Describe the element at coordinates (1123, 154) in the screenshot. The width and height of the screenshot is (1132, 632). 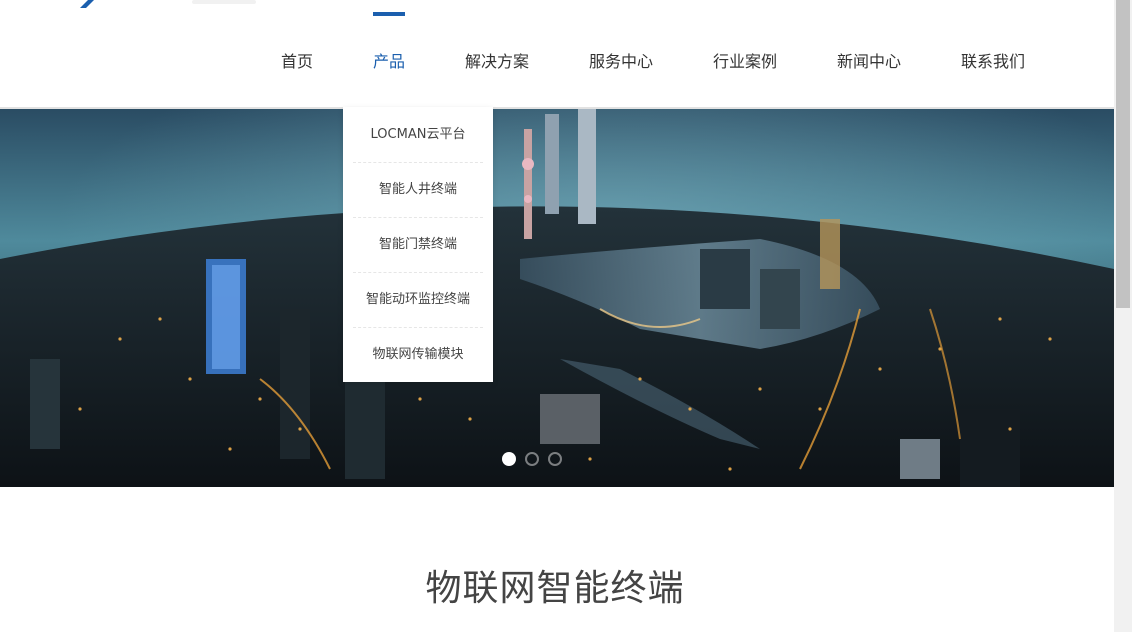
I see `page-scrollbar-thumb` at that location.